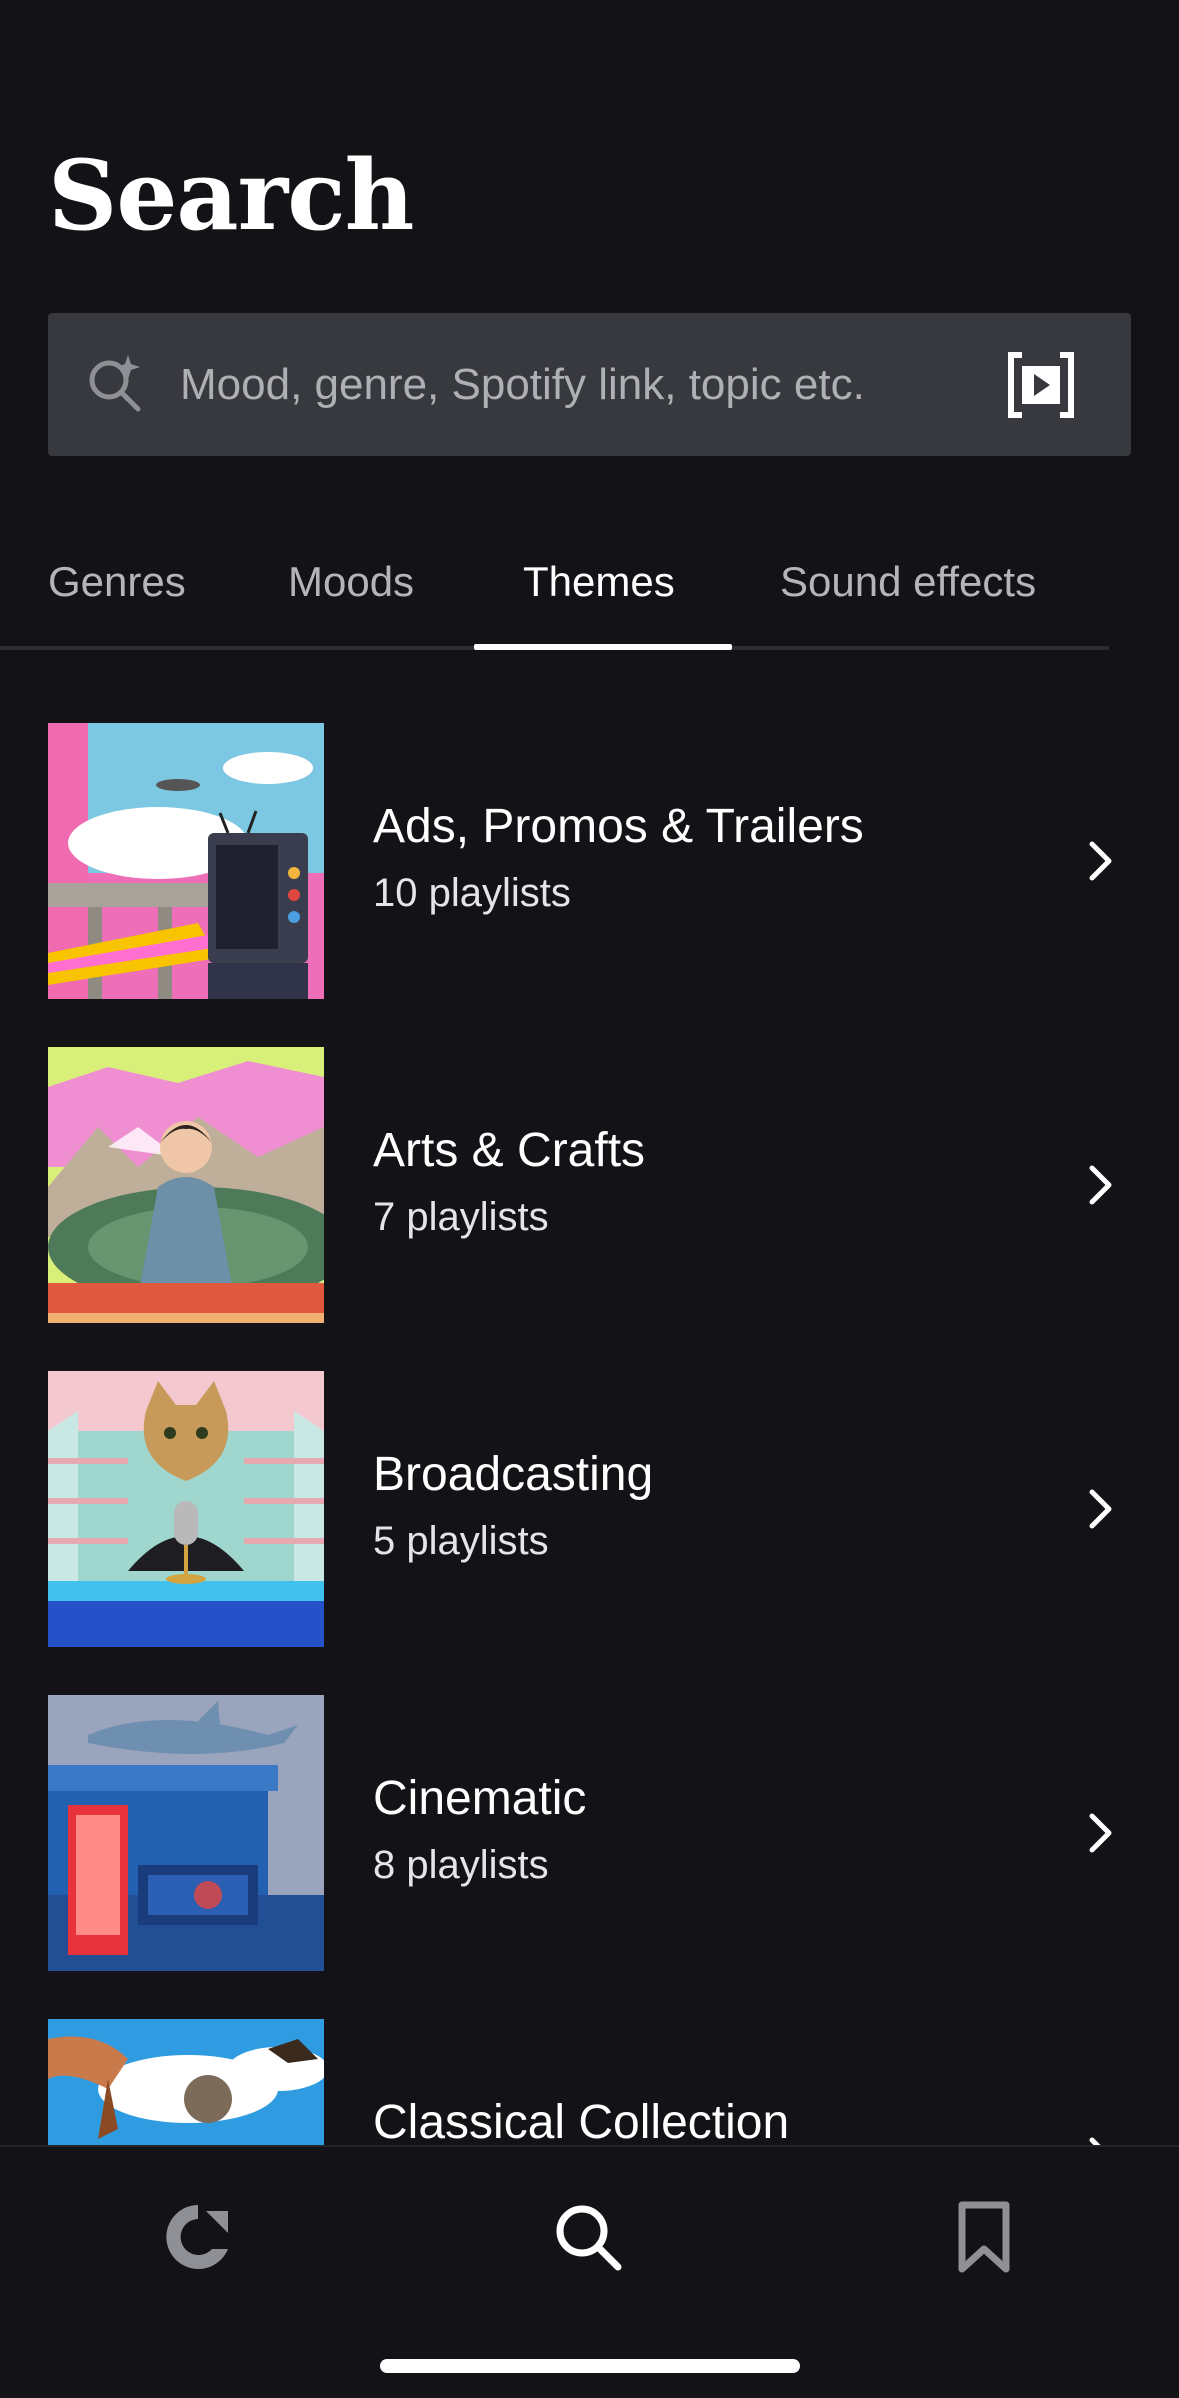 The image size is (1179, 2398). I want to click on category-tabs: Genres Moods Themes Sound effects, so click(554, 596).